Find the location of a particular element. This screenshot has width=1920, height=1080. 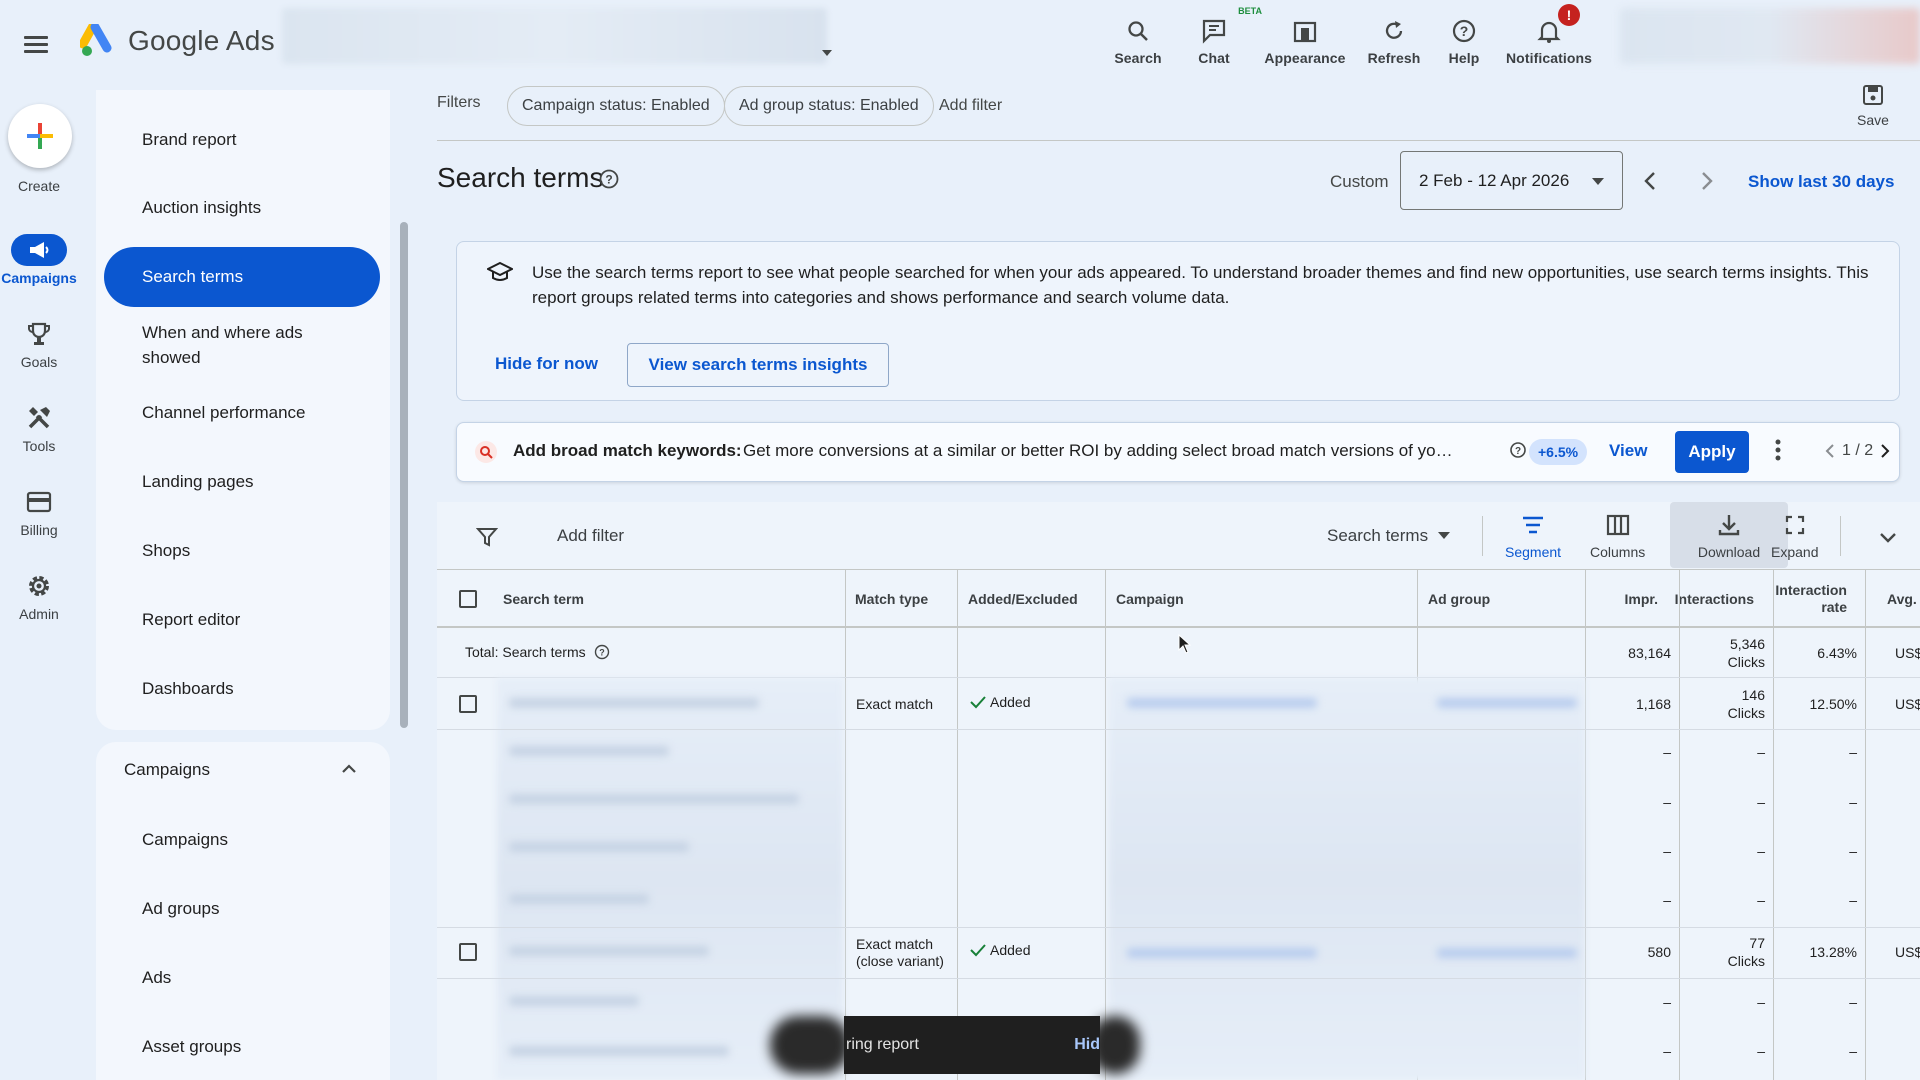

show-last-30-days-link: Show last 30 days is located at coordinates (1821, 182).